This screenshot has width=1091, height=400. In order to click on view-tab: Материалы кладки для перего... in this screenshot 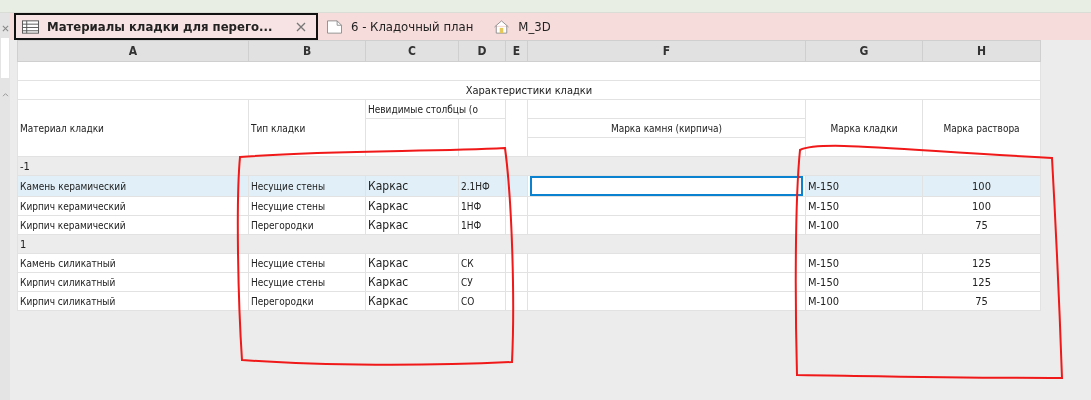, I will do `click(166, 26)`.